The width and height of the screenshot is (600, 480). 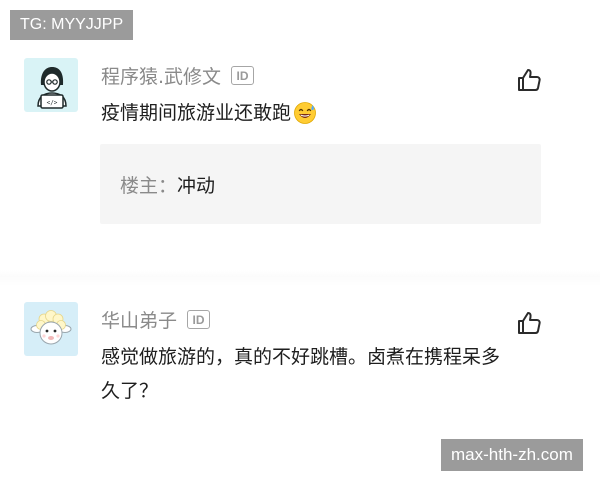 I want to click on watermark-top: TG: MYYJJPP, so click(x=72, y=25).